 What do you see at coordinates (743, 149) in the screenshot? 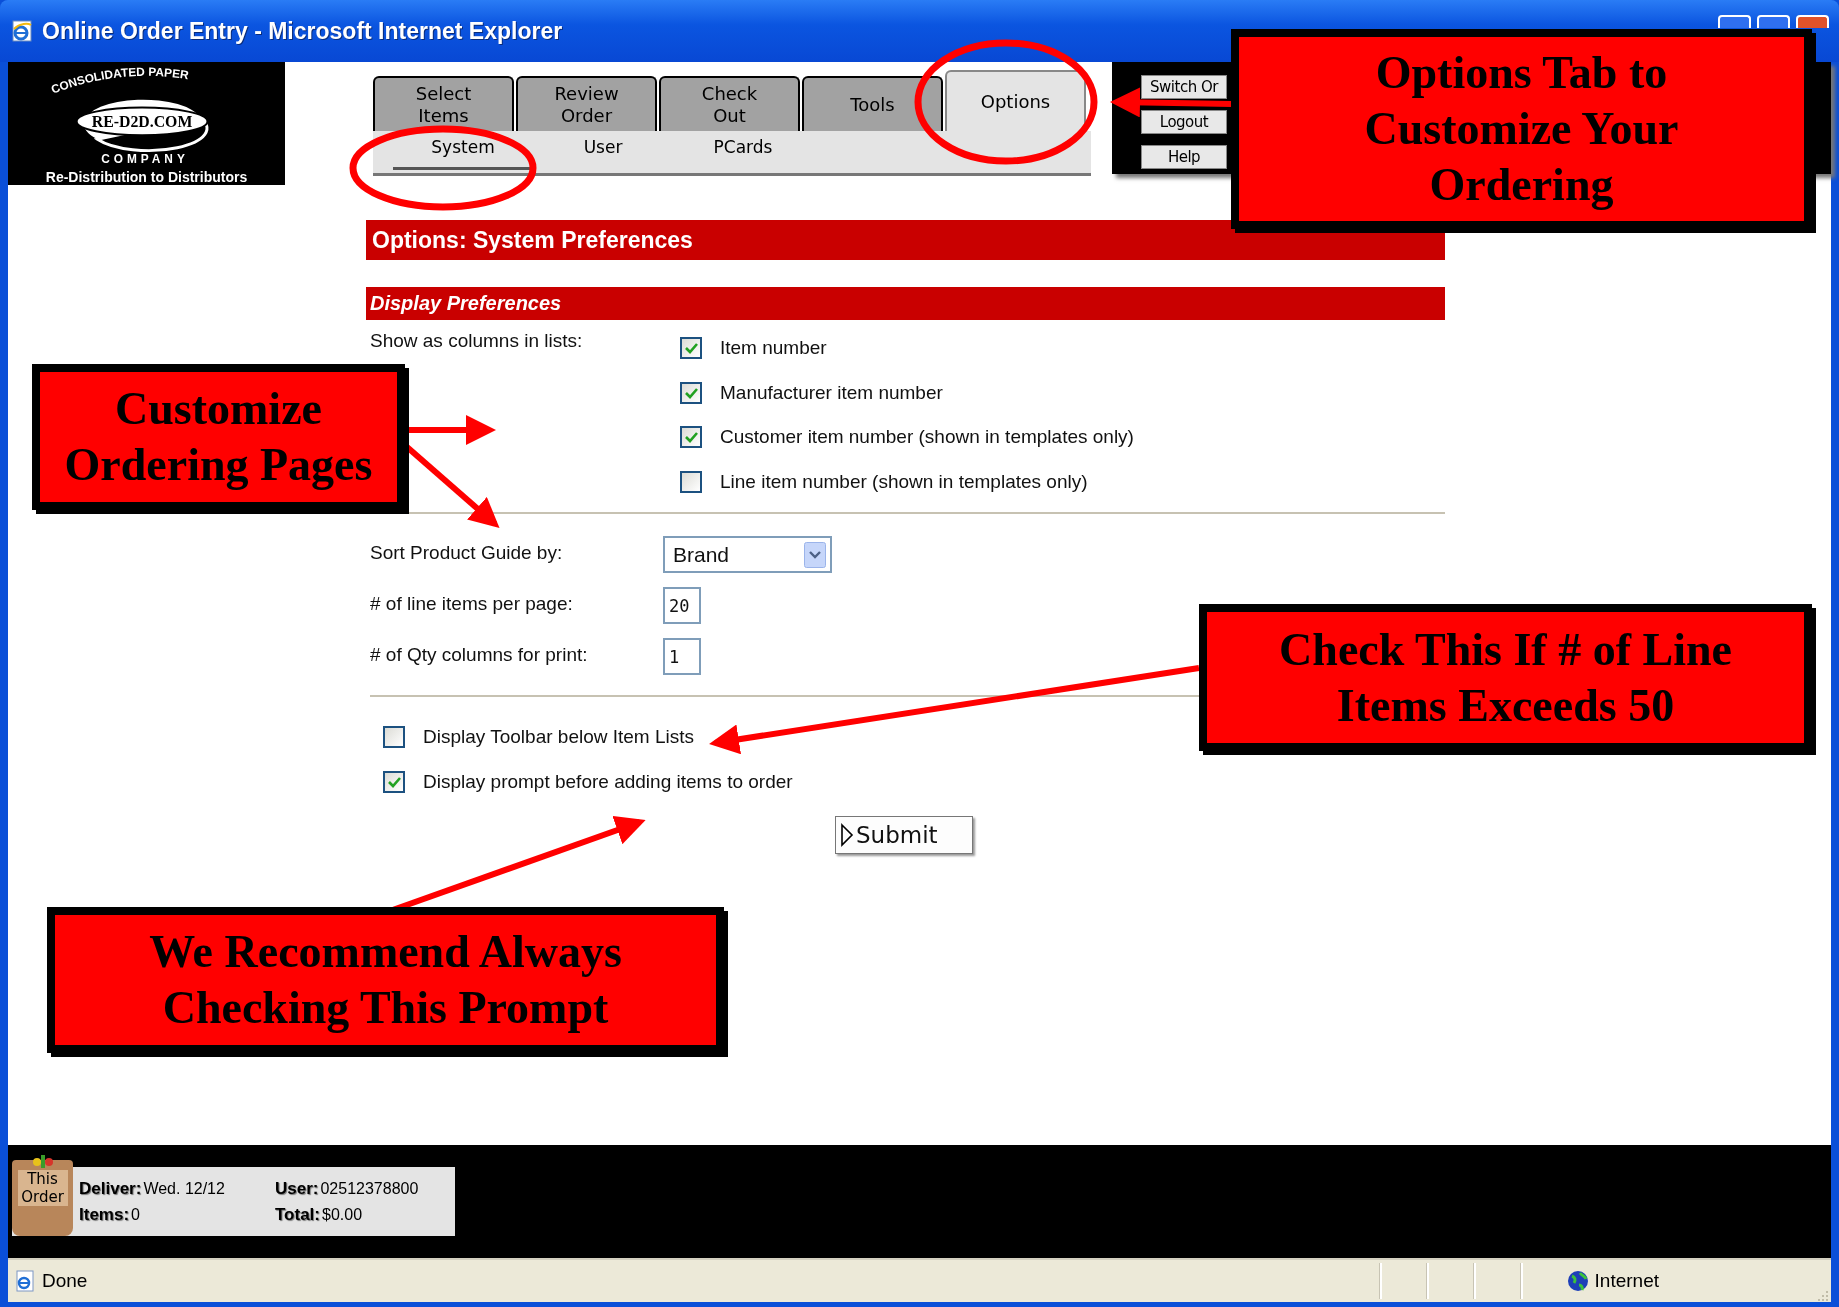
I see `subtab: PCards` at bounding box center [743, 149].